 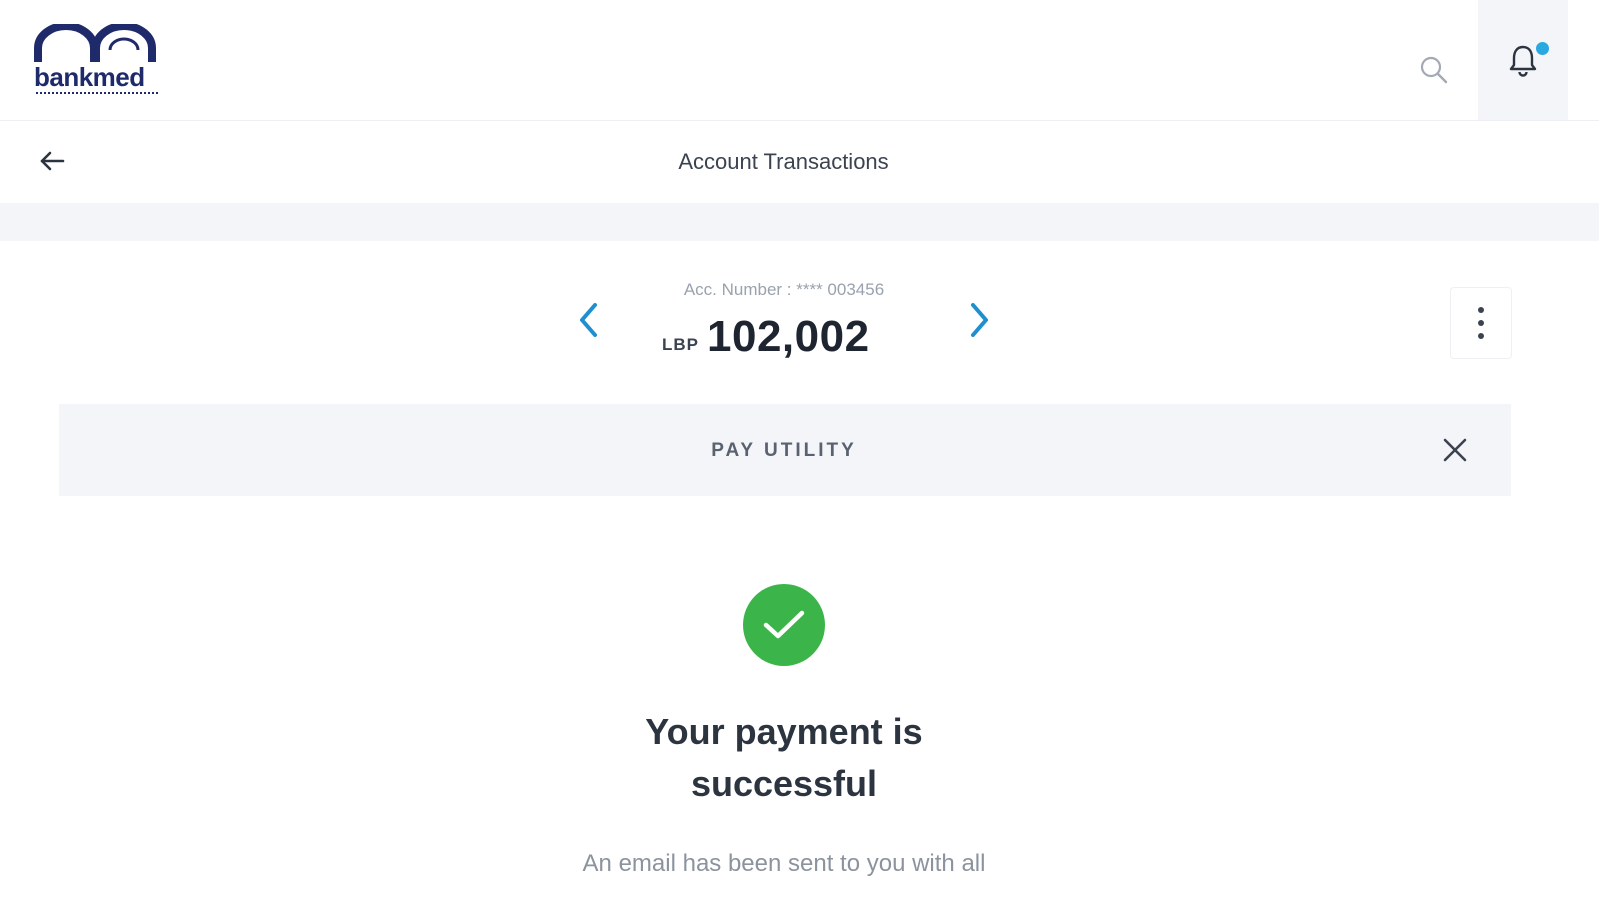 I want to click on logo-subtext-line, so click(x=97, y=95).